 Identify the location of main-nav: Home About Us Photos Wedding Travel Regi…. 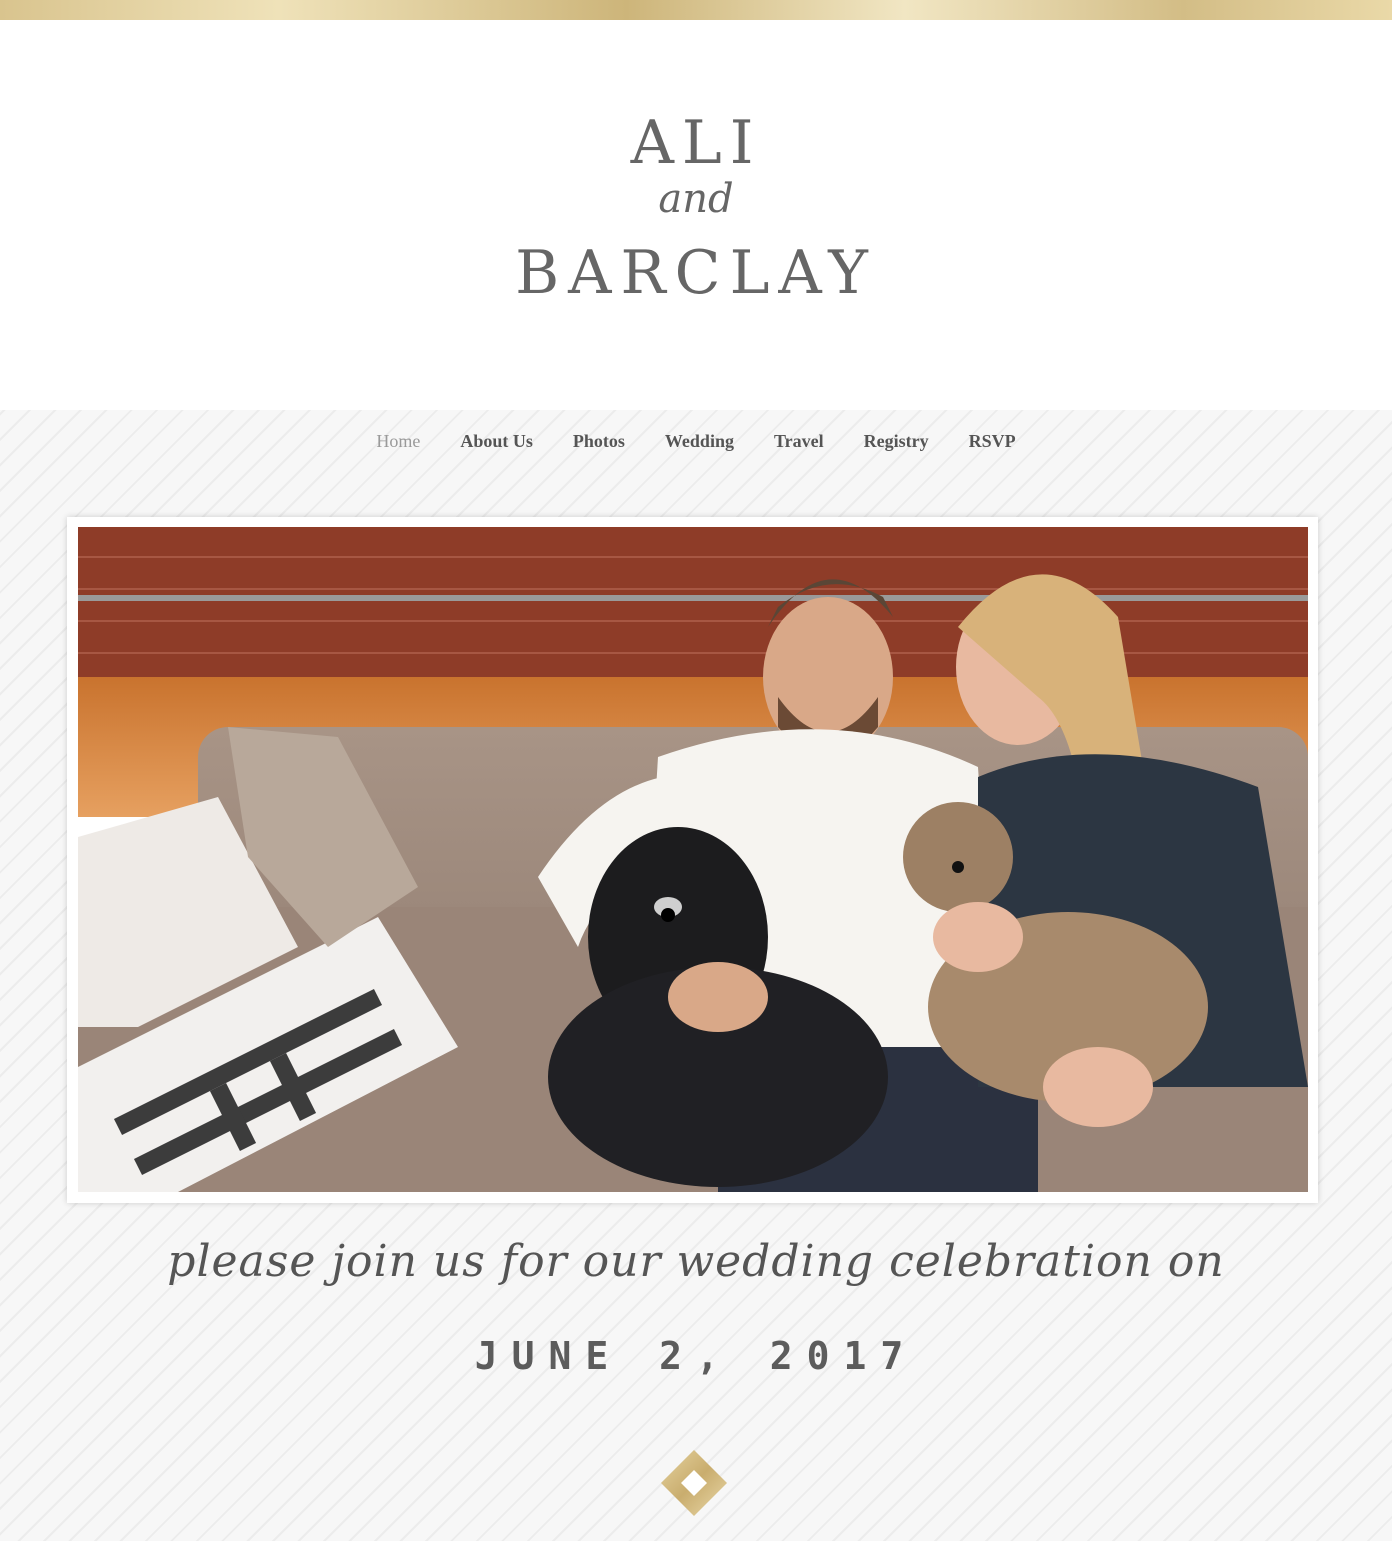
(696, 441).